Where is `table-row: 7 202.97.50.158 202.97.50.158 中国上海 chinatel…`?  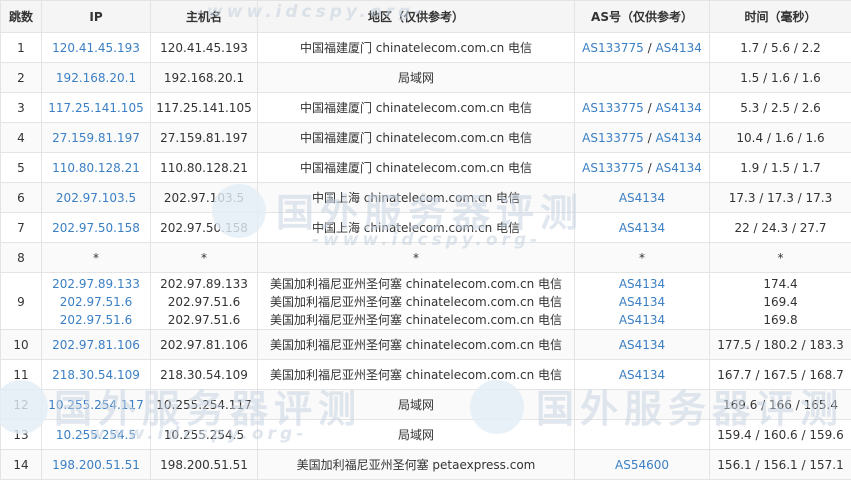
table-row: 7 202.97.50.158 202.97.50.158 中国上海 chinatel… is located at coordinates (425, 227).